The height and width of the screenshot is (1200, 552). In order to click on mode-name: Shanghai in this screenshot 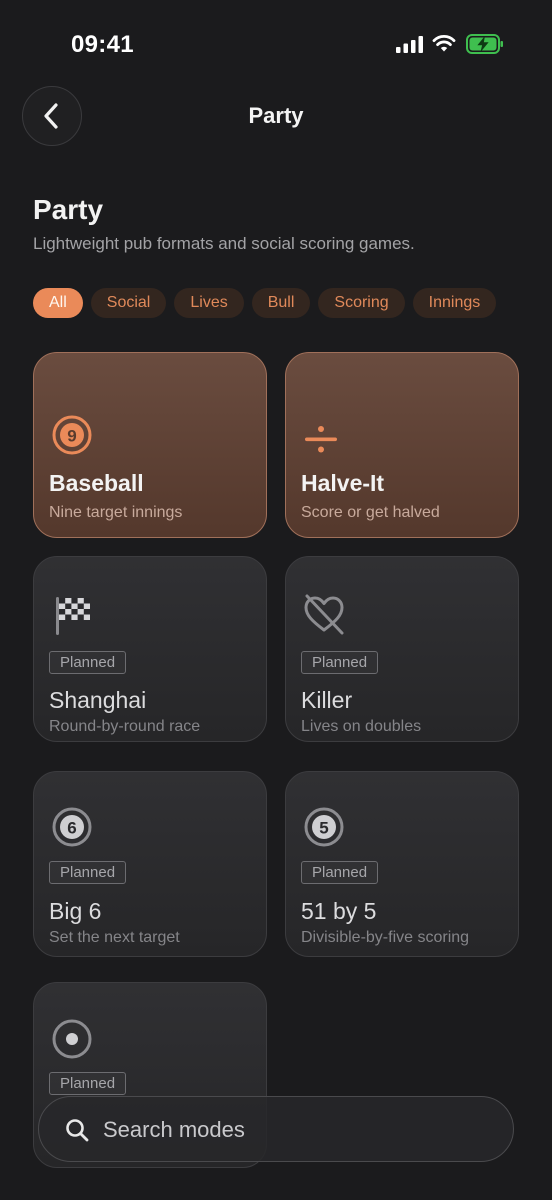, I will do `click(98, 700)`.